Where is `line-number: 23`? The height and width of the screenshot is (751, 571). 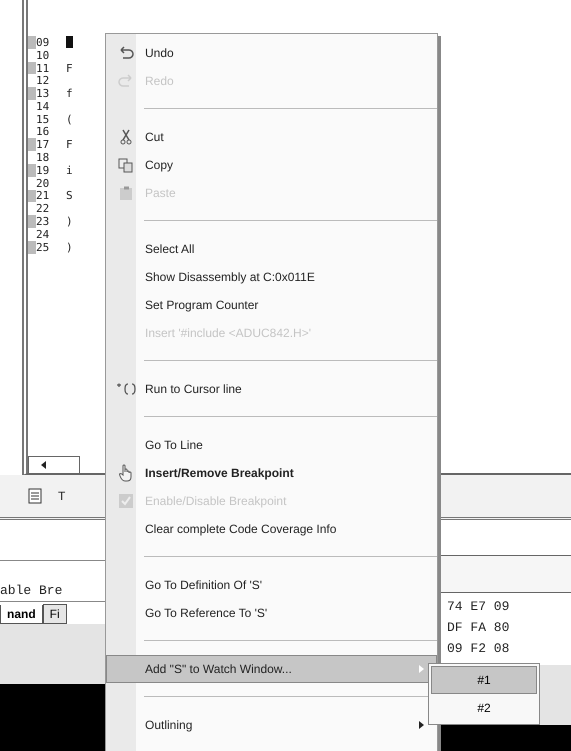
line-number: 23 is located at coordinates (43, 221).